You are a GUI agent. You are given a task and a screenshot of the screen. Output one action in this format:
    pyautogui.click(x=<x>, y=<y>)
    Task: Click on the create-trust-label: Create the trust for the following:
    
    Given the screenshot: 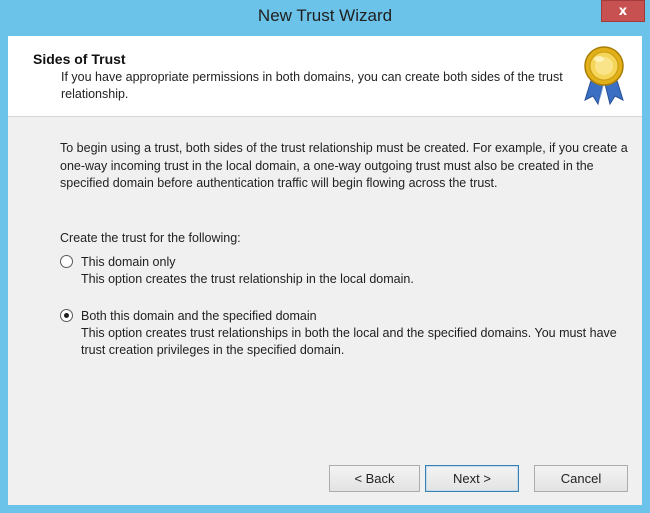 What is the action you would take?
    pyautogui.click(x=150, y=238)
    